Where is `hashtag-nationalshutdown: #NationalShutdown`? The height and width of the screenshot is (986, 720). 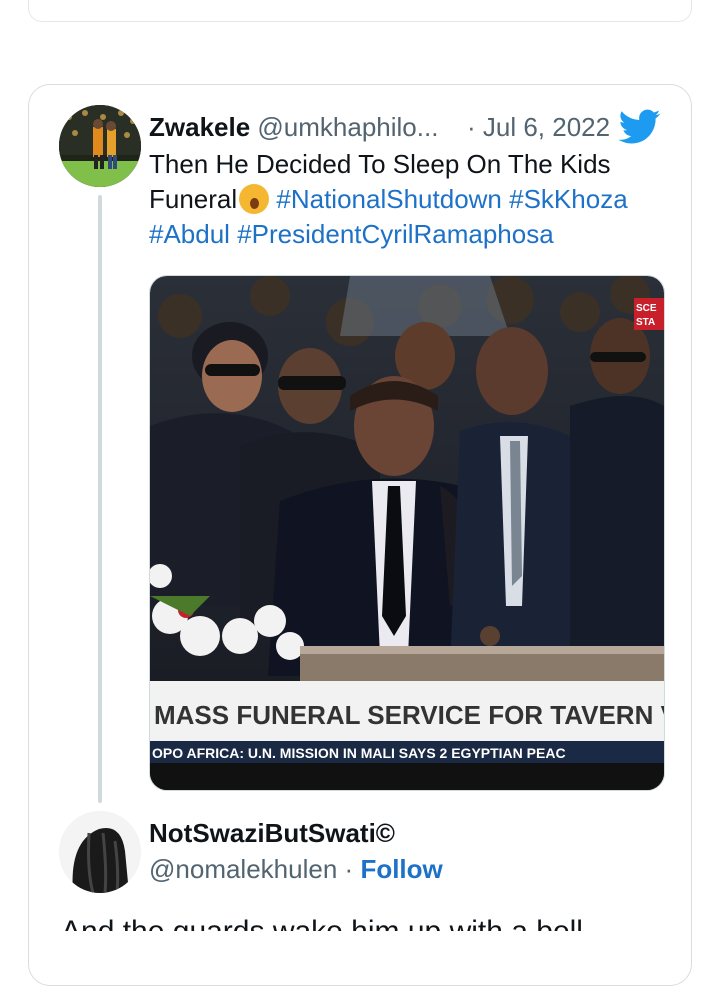
hashtag-nationalshutdown: #NationalShutdown is located at coordinates (389, 199).